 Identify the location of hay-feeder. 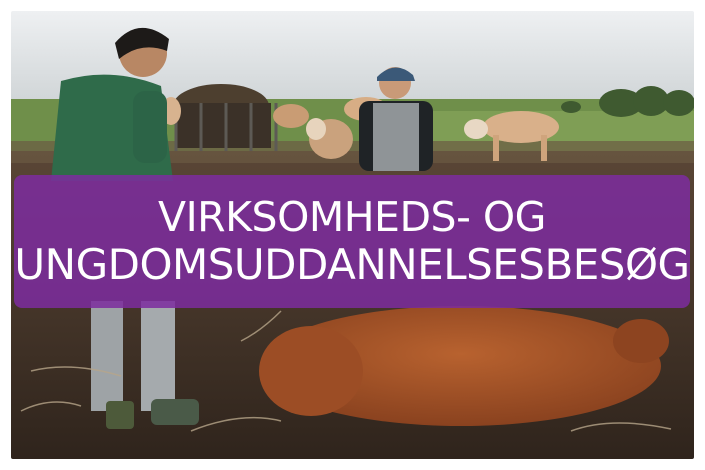
(225, 117).